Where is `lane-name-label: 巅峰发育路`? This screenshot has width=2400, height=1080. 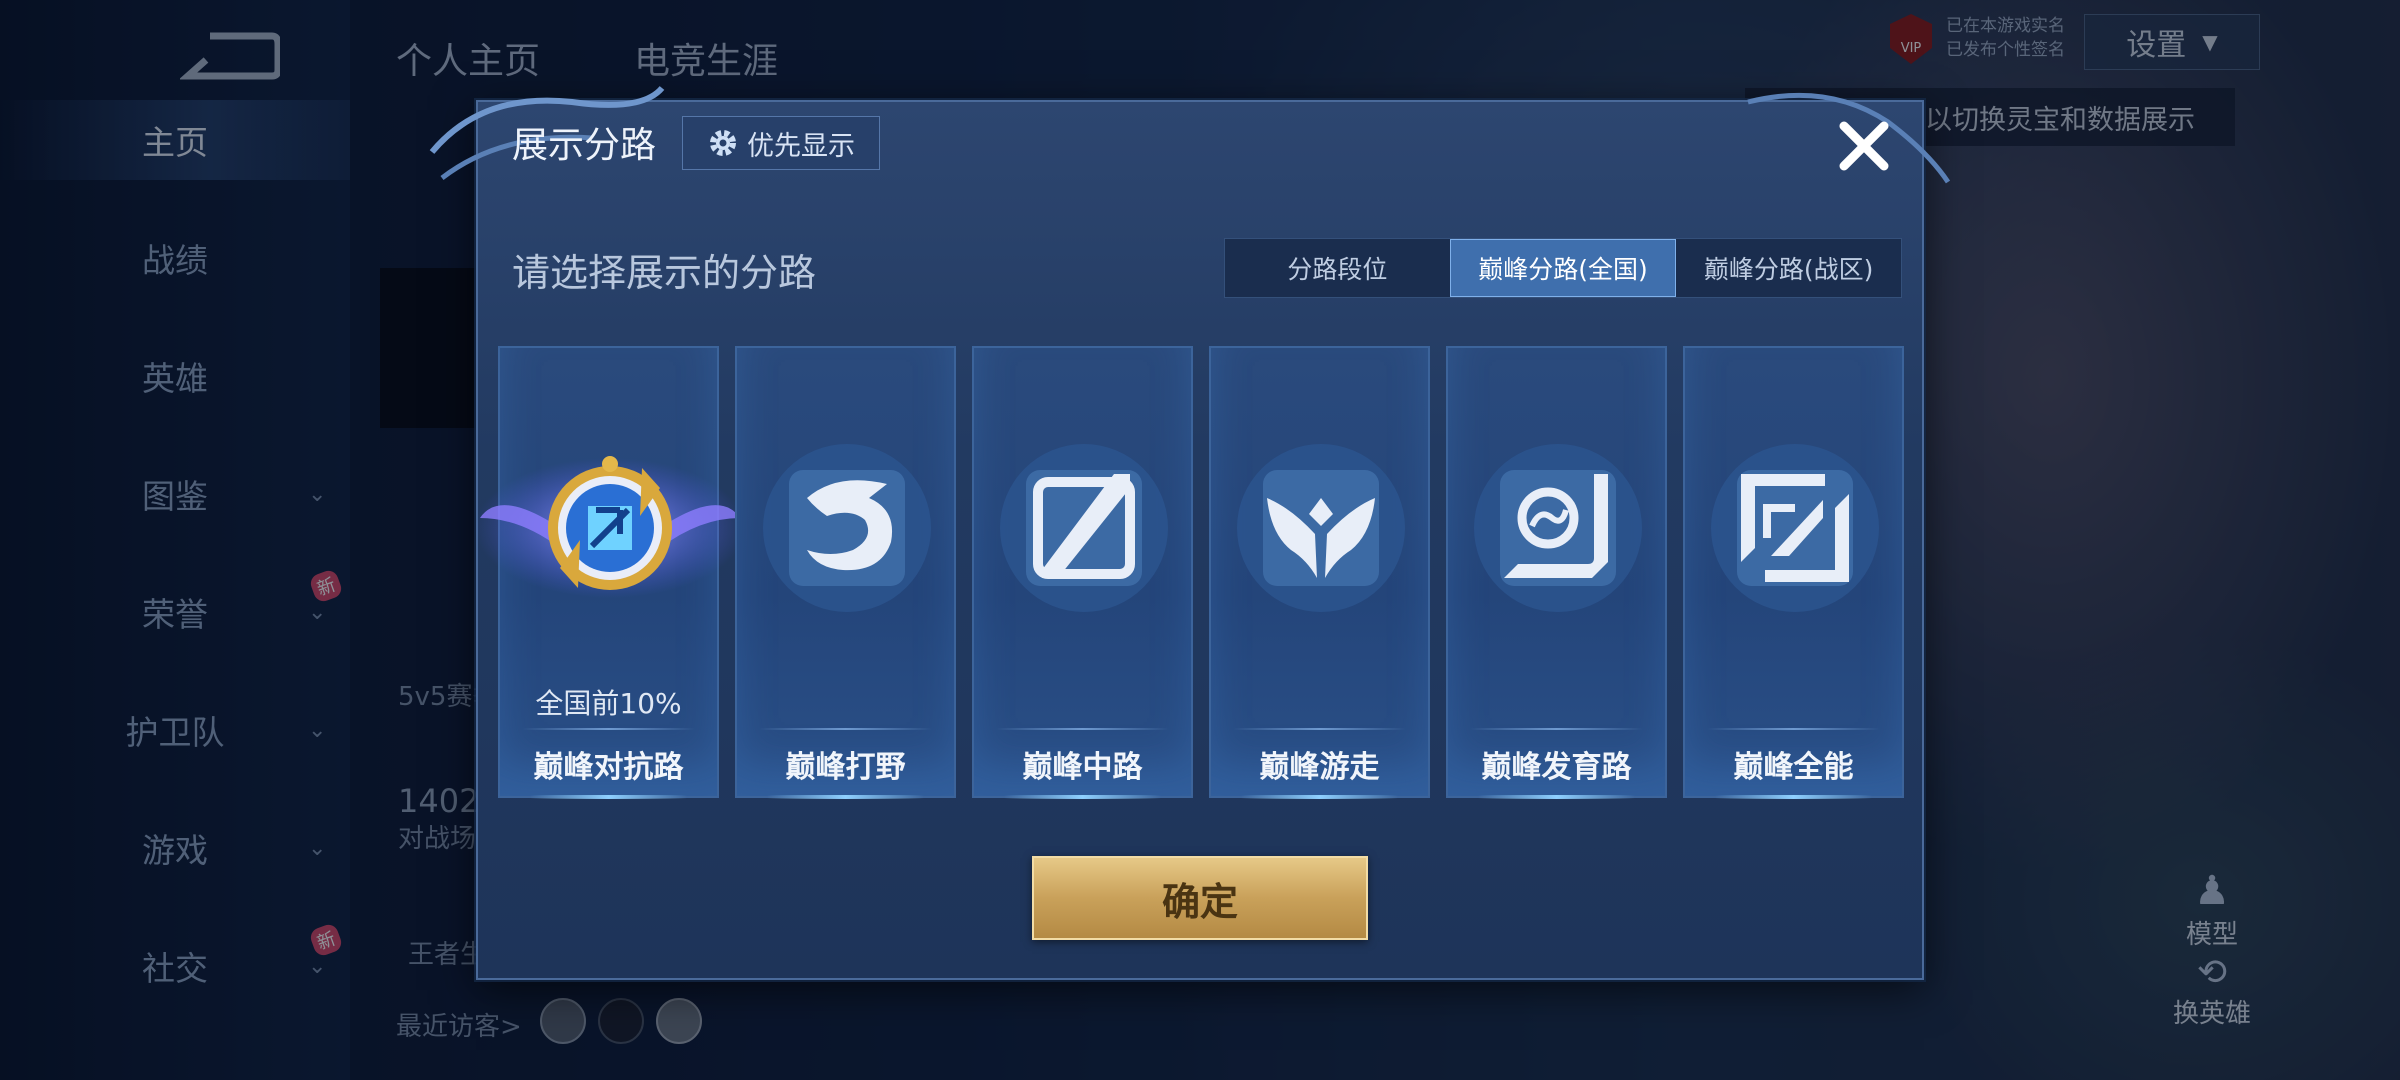 lane-name-label: 巅峰发育路 is located at coordinates (1556, 767).